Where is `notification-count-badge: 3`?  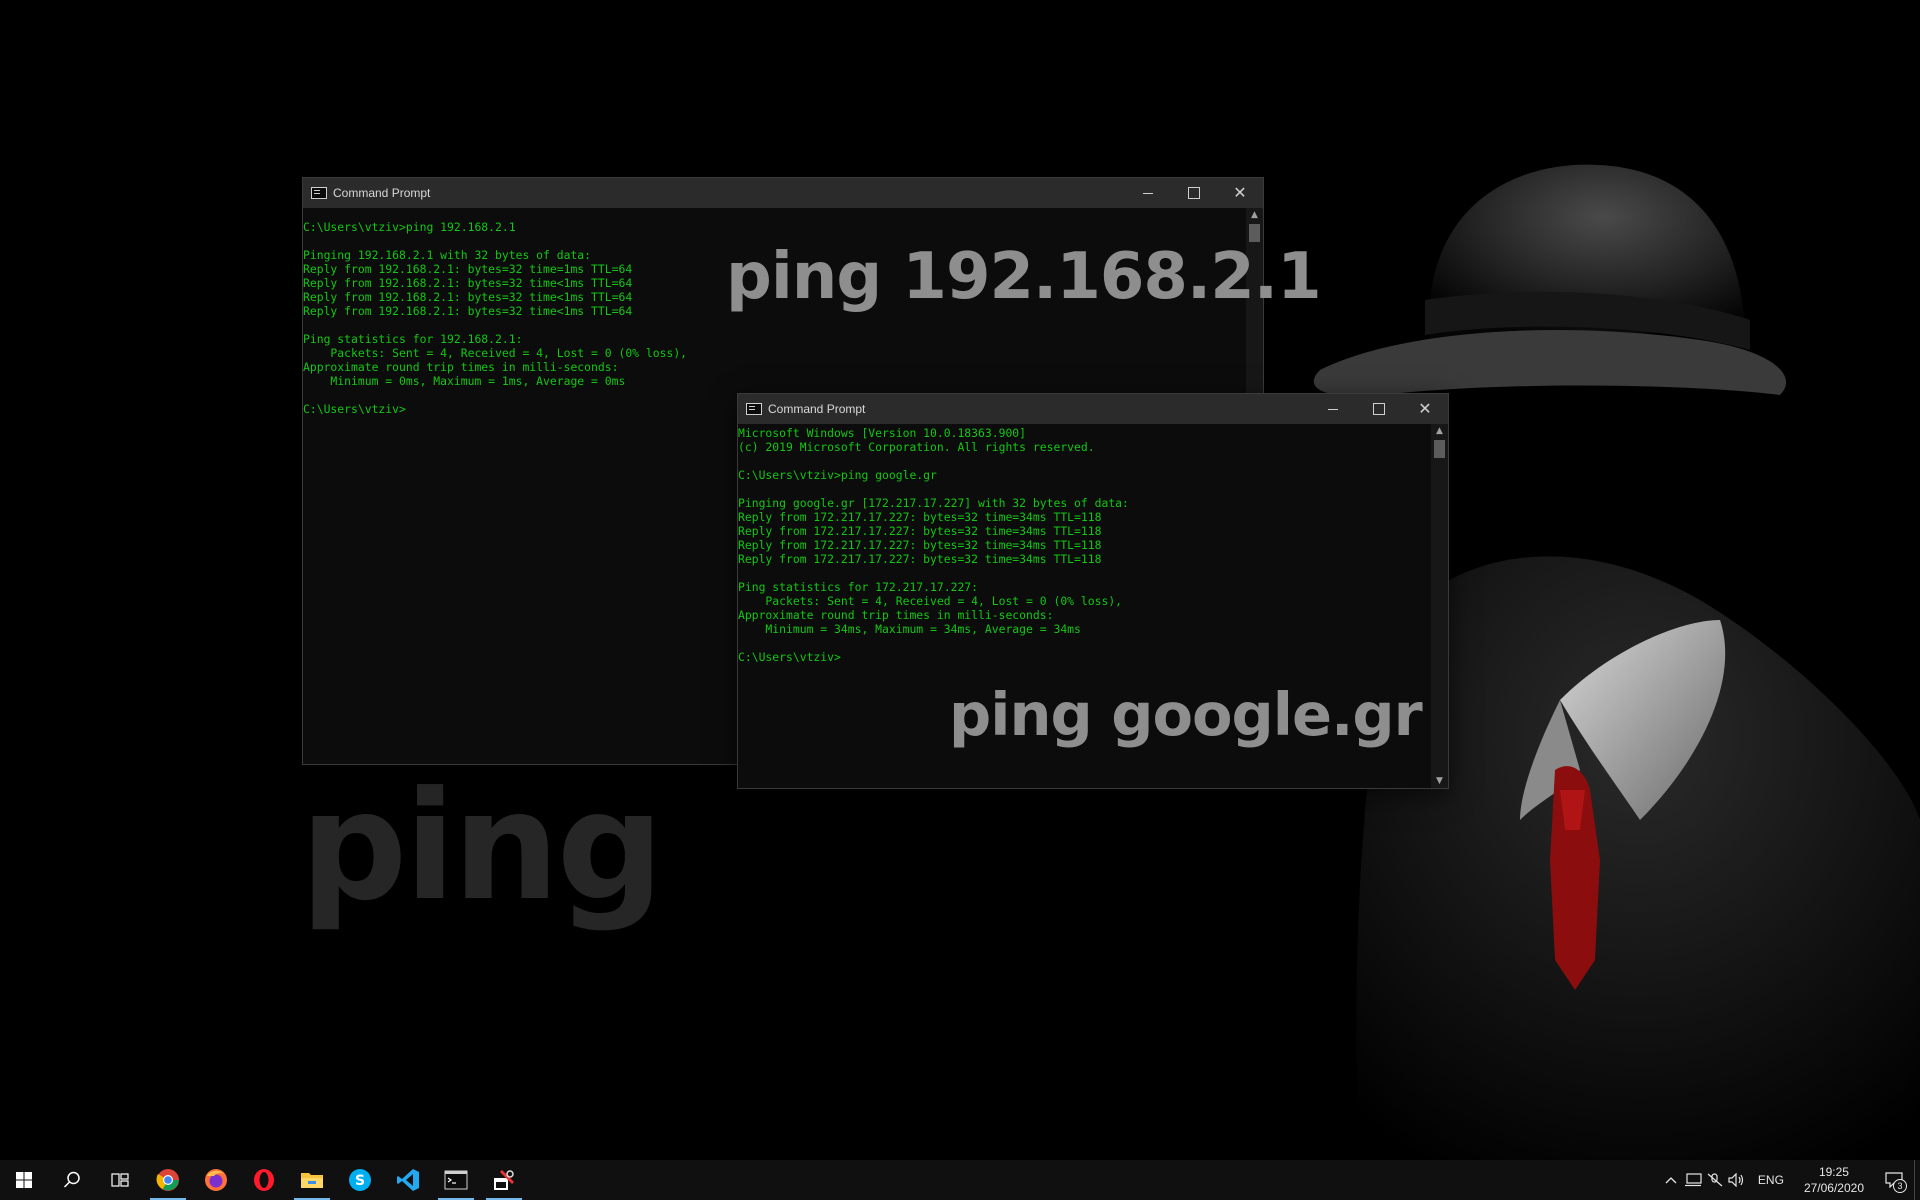 notification-count-badge: 3 is located at coordinates (1900, 1186).